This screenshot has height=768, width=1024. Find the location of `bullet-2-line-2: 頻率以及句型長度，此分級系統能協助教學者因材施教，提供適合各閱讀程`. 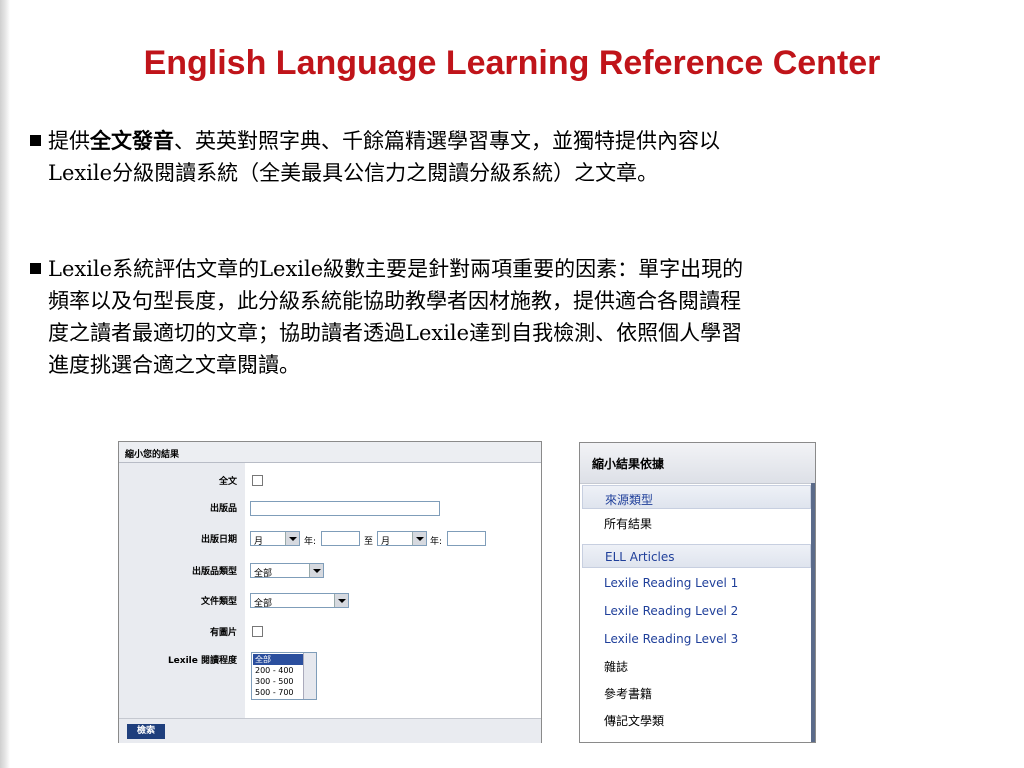

bullet-2-line-2: 頻率以及句型長度，此分級系統能協助教學者因材施教，提供適合各閱讀程 is located at coordinates (394, 301).